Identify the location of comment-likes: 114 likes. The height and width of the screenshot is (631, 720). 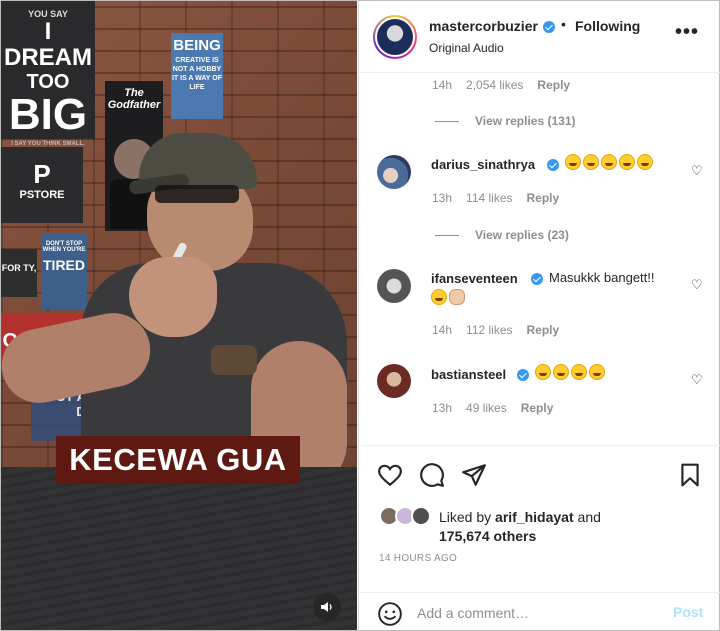
(489, 198).